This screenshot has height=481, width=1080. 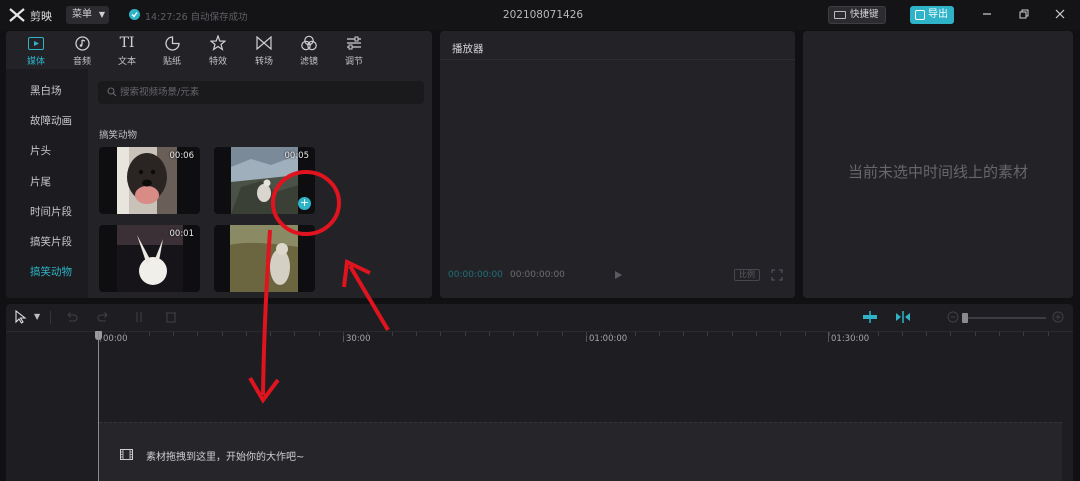 What do you see at coordinates (857, 15) in the screenshot?
I see `shortcut-button: 快捷键` at bounding box center [857, 15].